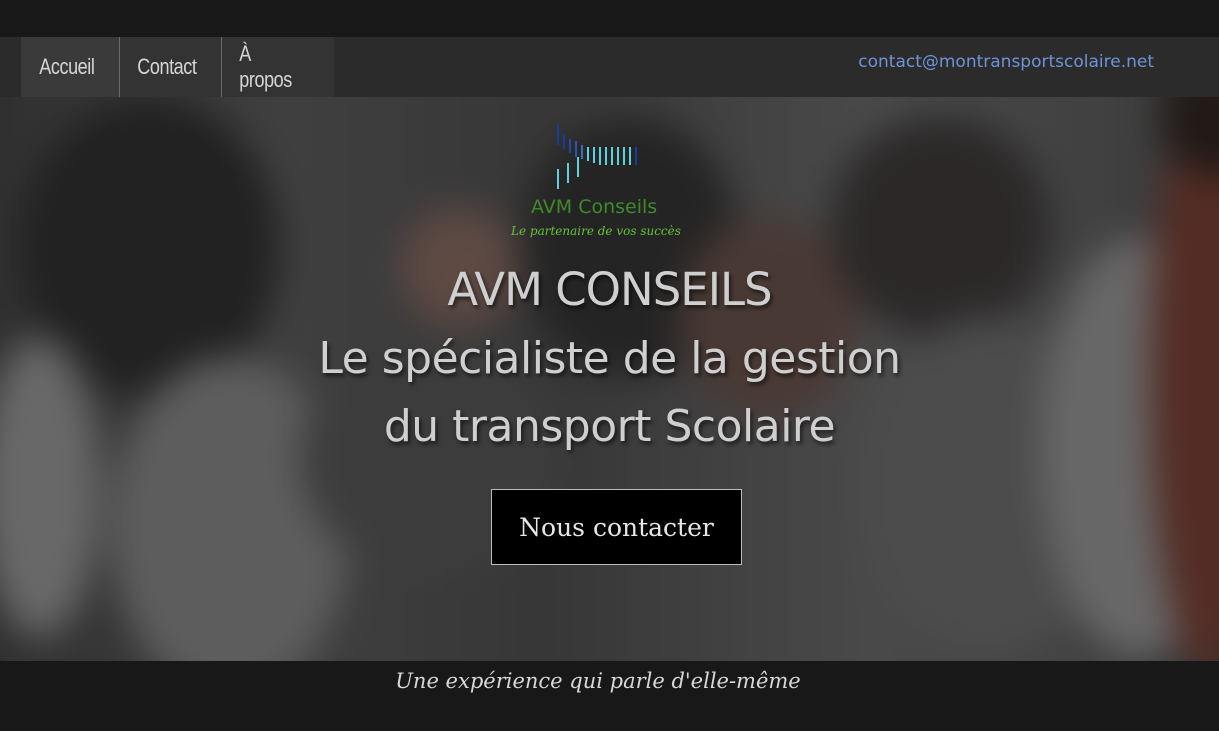  What do you see at coordinates (609, 358) in the screenshot?
I see `hero-subtitle-line-1: Le spécialiste de la gestion` at bounding box center [609, 358].